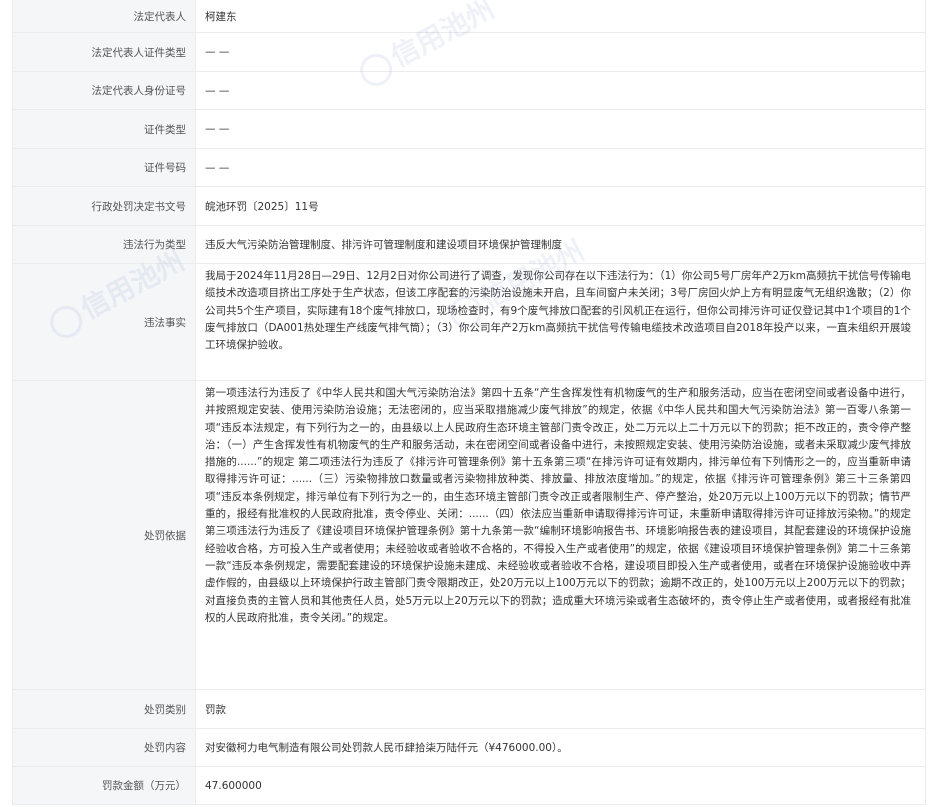  Describe the element at coordinates (104, 129) in the screenshot. I see `field-label: 证件类型` at that location.